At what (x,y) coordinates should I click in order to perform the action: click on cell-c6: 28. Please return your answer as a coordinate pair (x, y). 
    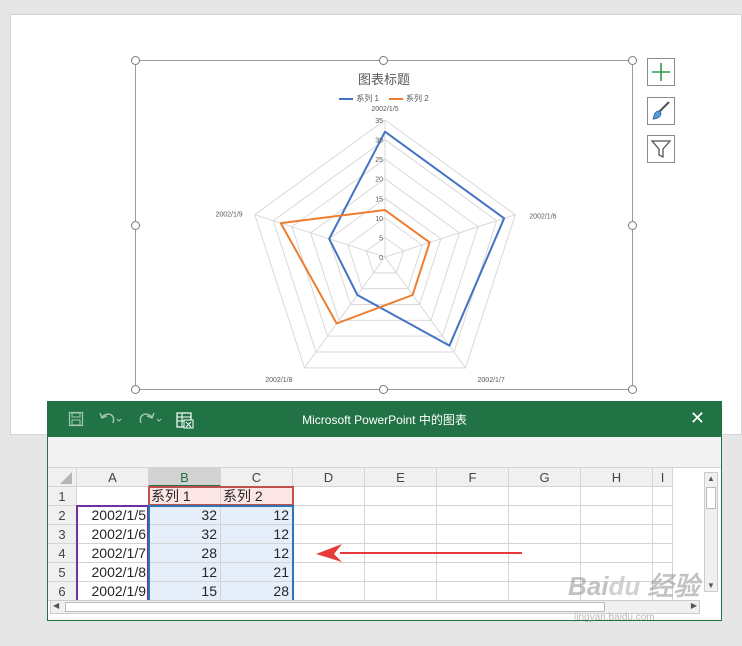
    Looking at the image, I should click on (257, 591).